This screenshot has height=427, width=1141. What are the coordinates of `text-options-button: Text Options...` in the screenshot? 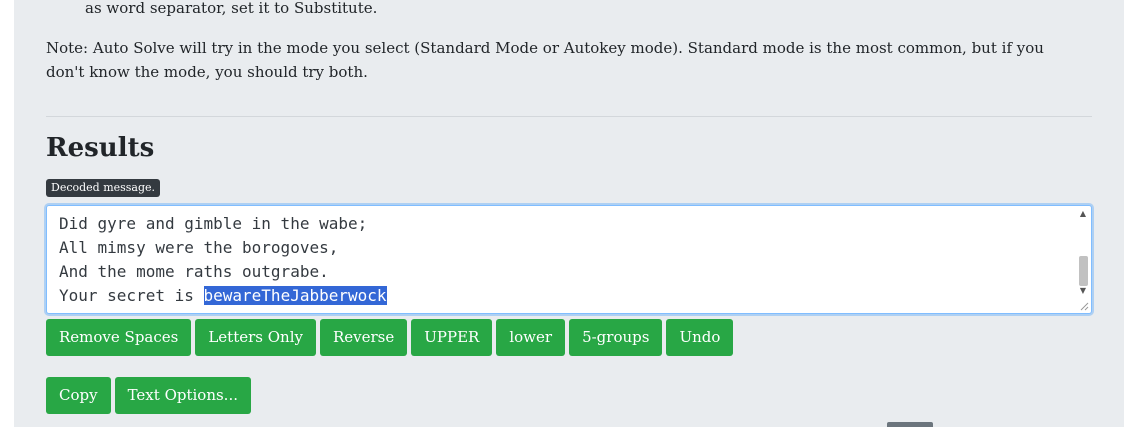 It's located at (182, 395).